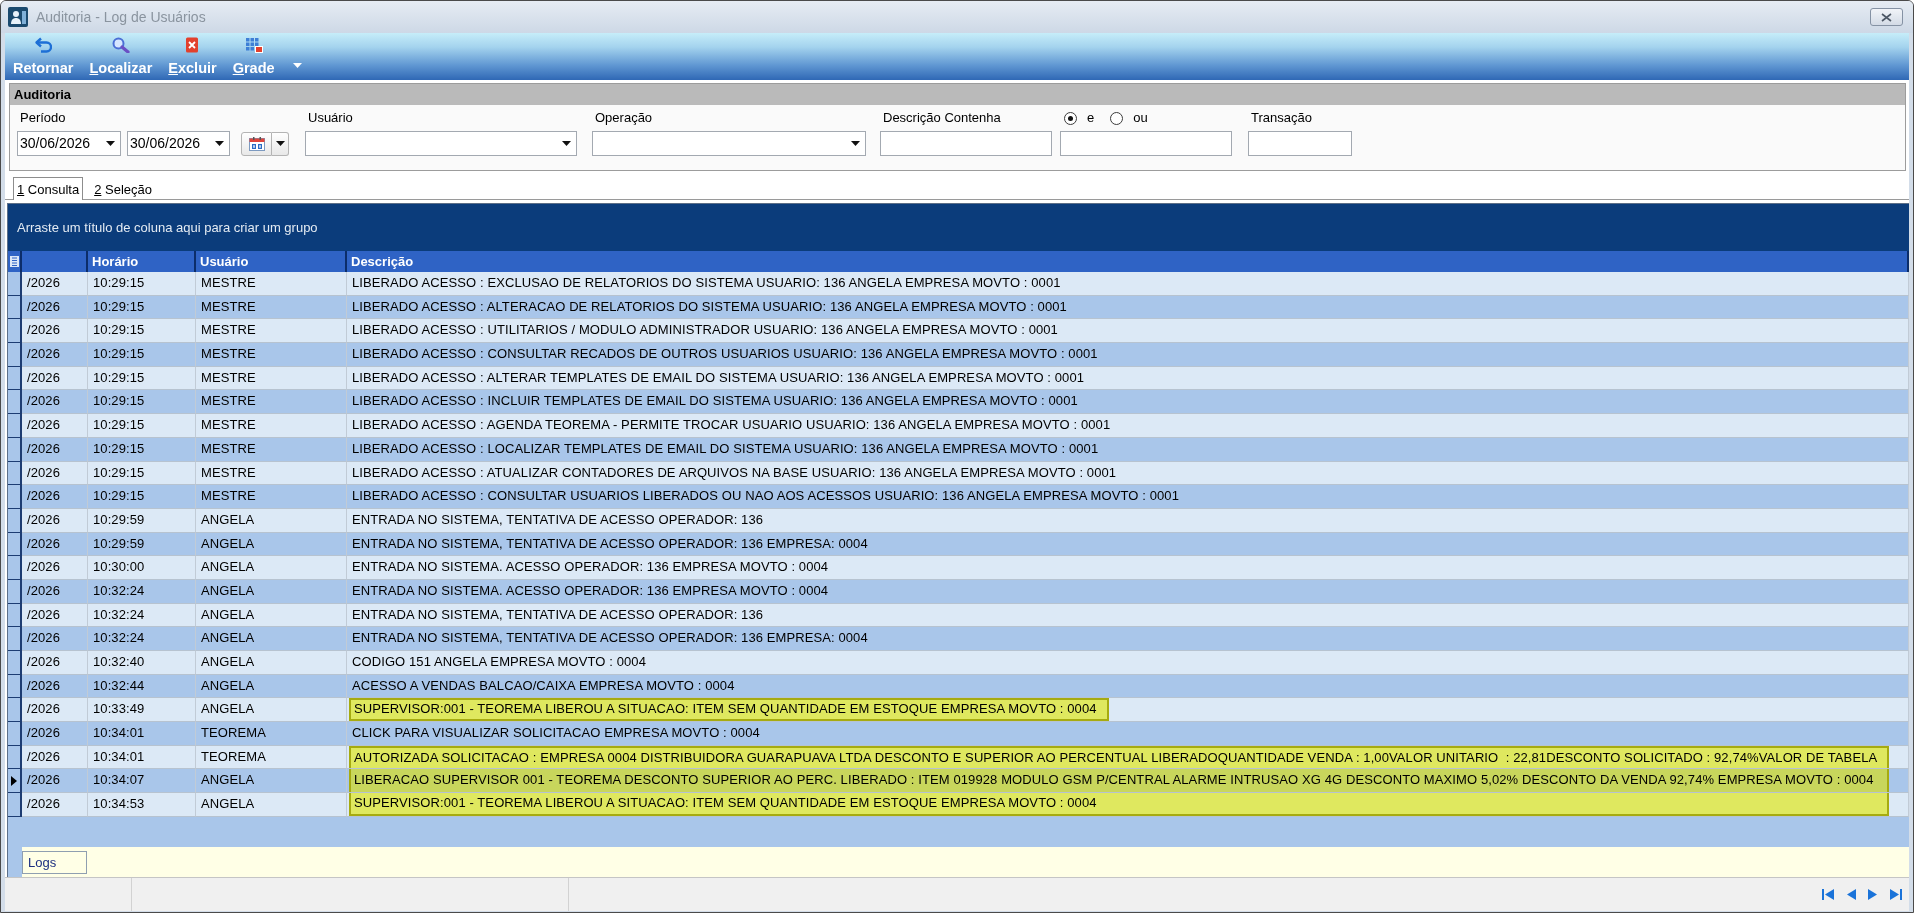 The image size is (1920, 916). What do you see at coordinates (1128, 663) in the screenshot?
I see `table-cell: CODIGO 151 ANGELA EMPRESA MOVTO : 0004` at bounding box center [1128, 663].